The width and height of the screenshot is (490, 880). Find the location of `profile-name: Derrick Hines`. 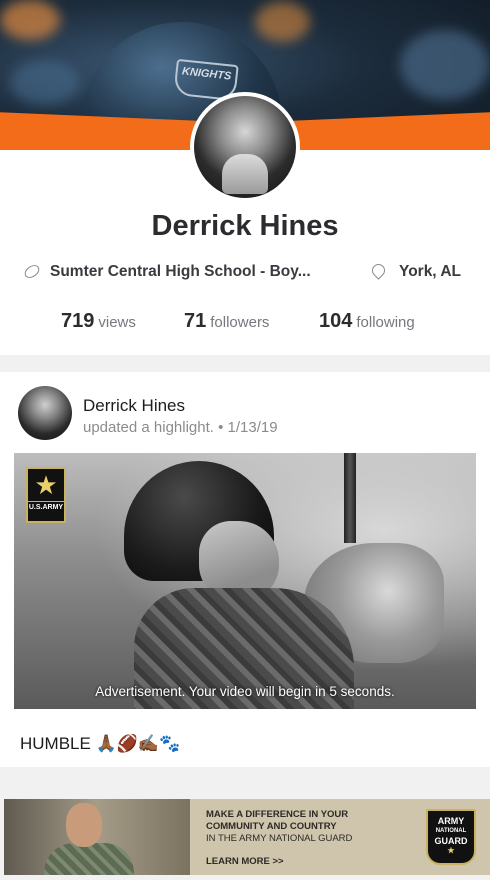

profile-name: Derrick Hines is located at coordinates (245, 226).